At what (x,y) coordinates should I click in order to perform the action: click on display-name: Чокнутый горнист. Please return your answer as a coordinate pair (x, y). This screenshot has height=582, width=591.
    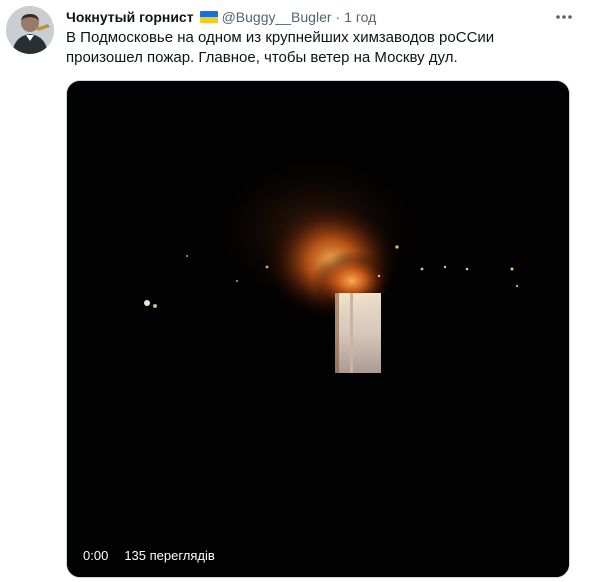
    Looking at the image, I should click on (130, 17).